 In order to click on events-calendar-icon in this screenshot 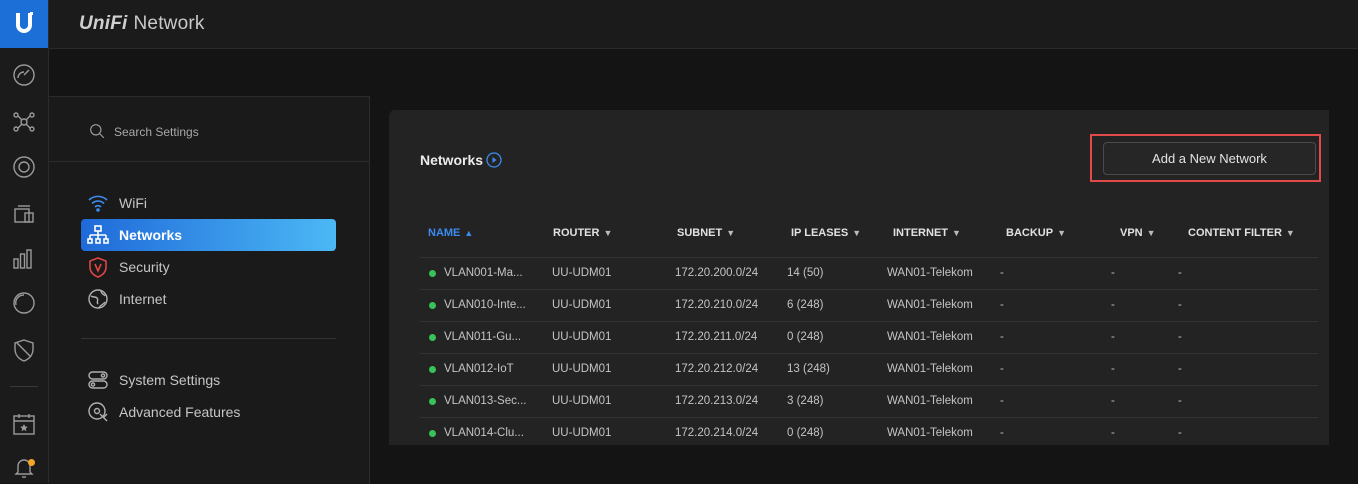, I will do `click(24, 424)`.